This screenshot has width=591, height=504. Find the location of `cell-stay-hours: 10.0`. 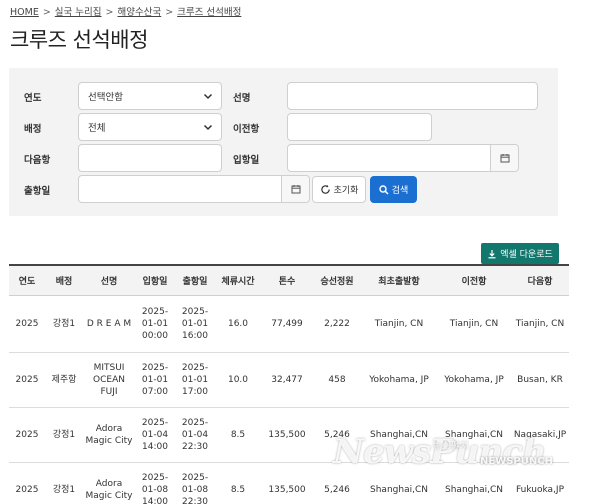

cell-stay-hours: 10.0 is located at coordinates (238, 380).